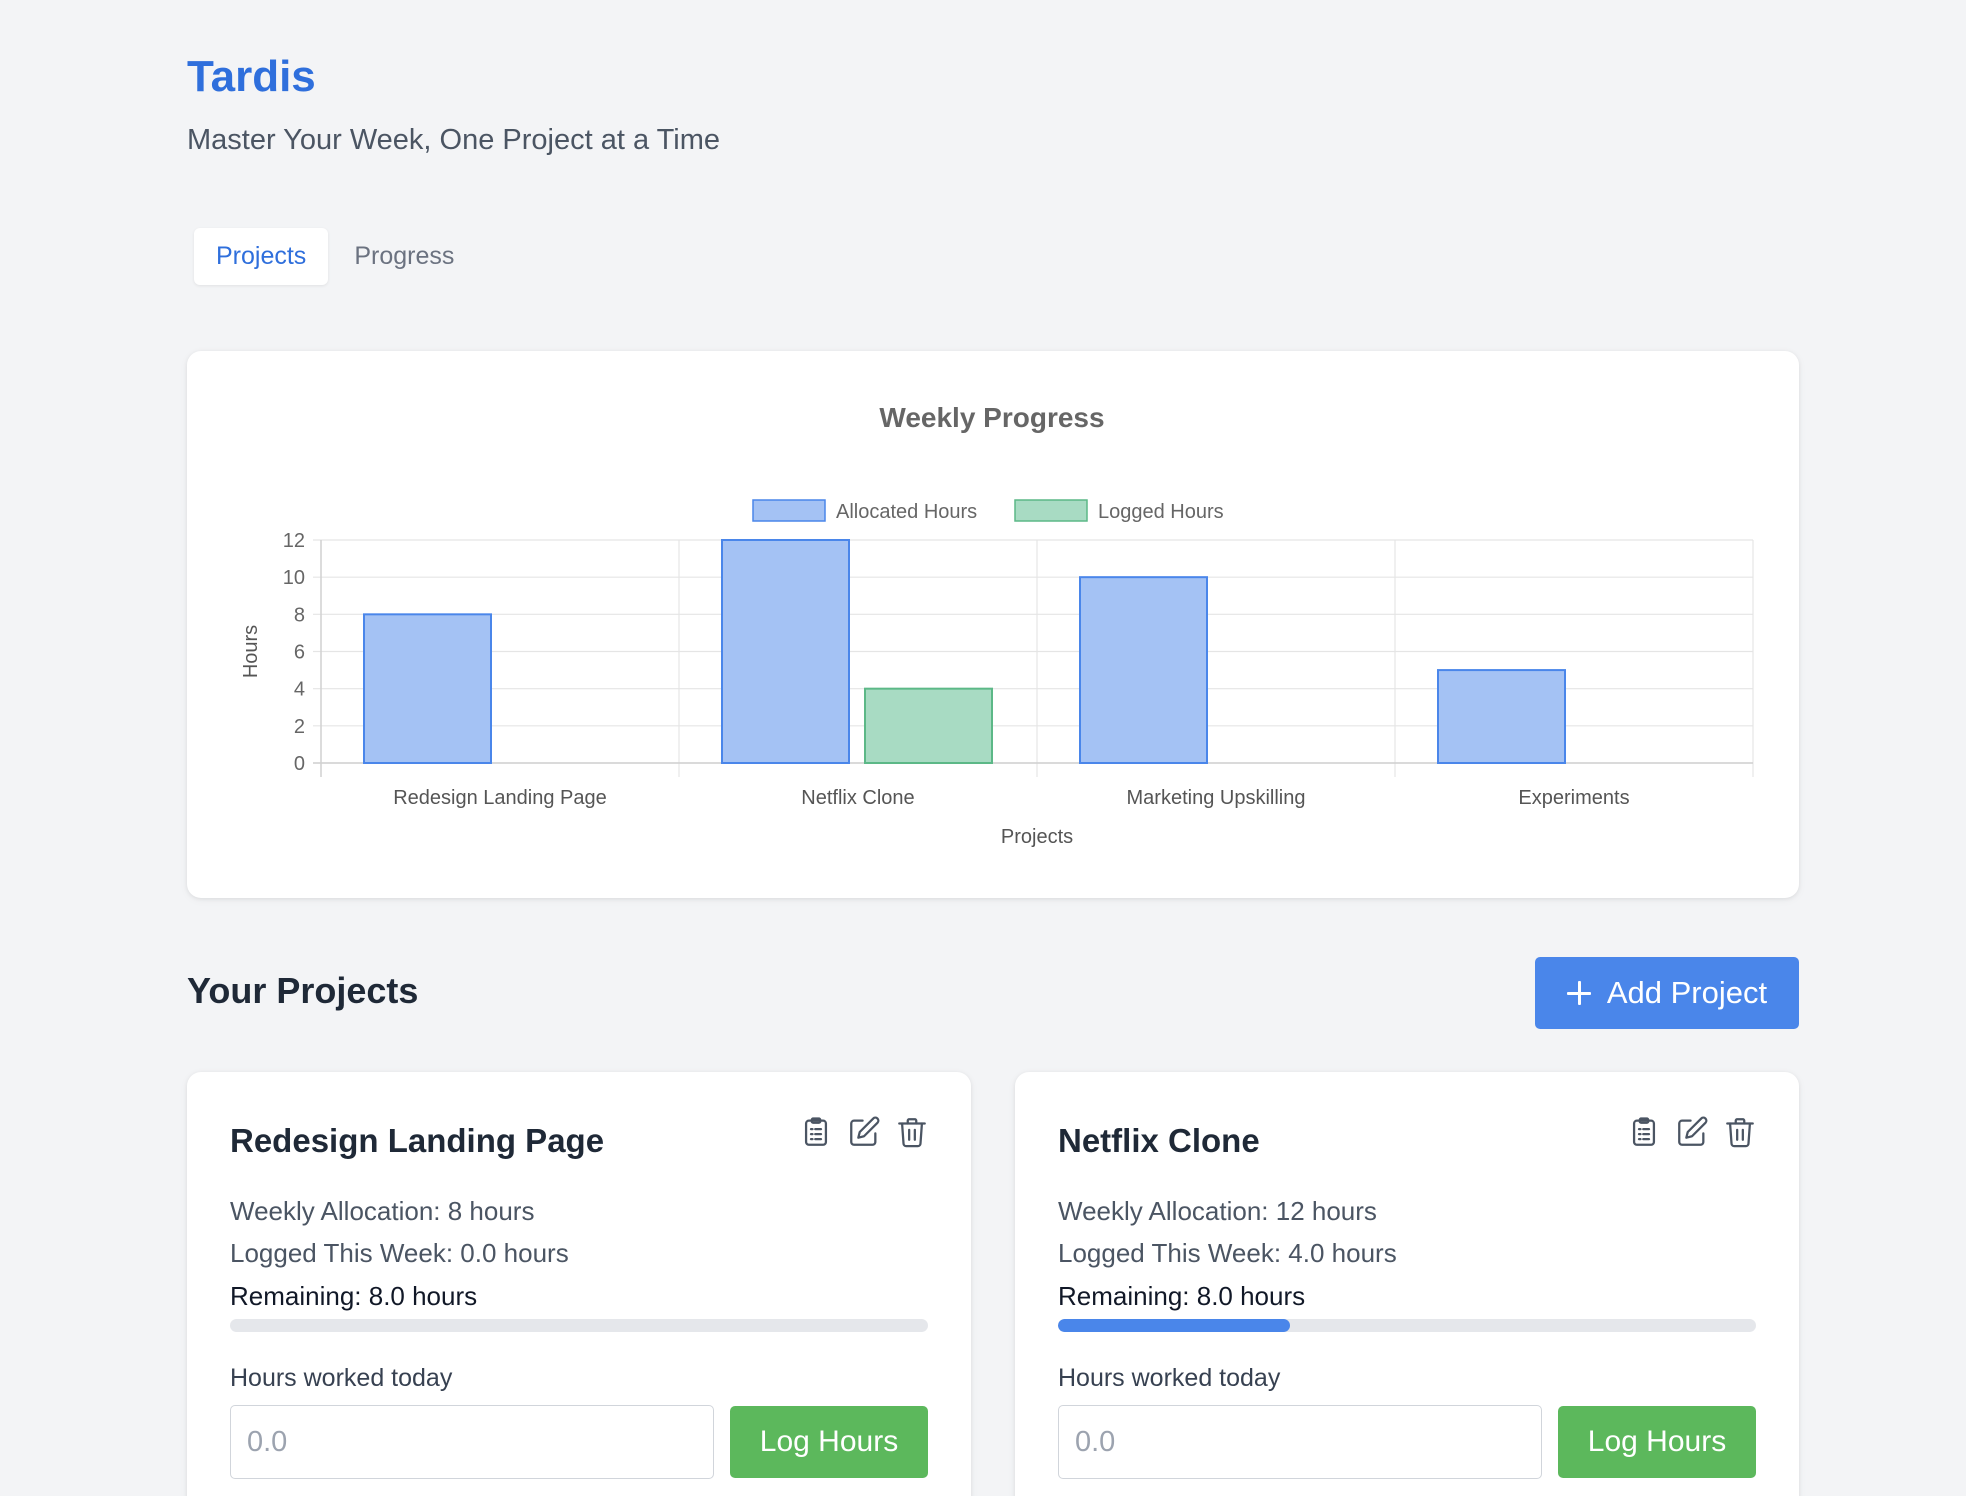  Describe the element at coordinates (1037, 837) in the screenshot. I see `x-axis-label: Projects` at that location.